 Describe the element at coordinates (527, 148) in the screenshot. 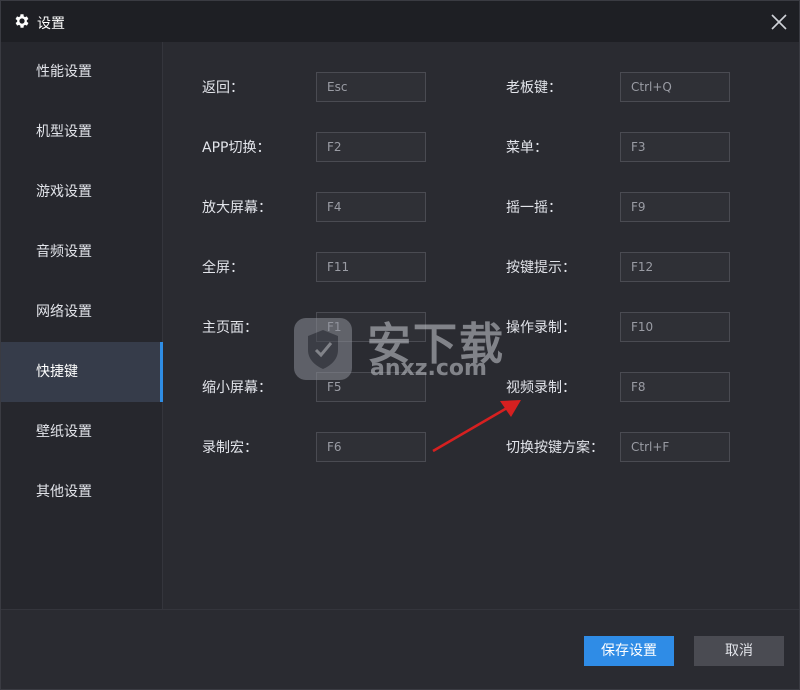

I see `shortcut-label-menu: 菜单：` at that location.